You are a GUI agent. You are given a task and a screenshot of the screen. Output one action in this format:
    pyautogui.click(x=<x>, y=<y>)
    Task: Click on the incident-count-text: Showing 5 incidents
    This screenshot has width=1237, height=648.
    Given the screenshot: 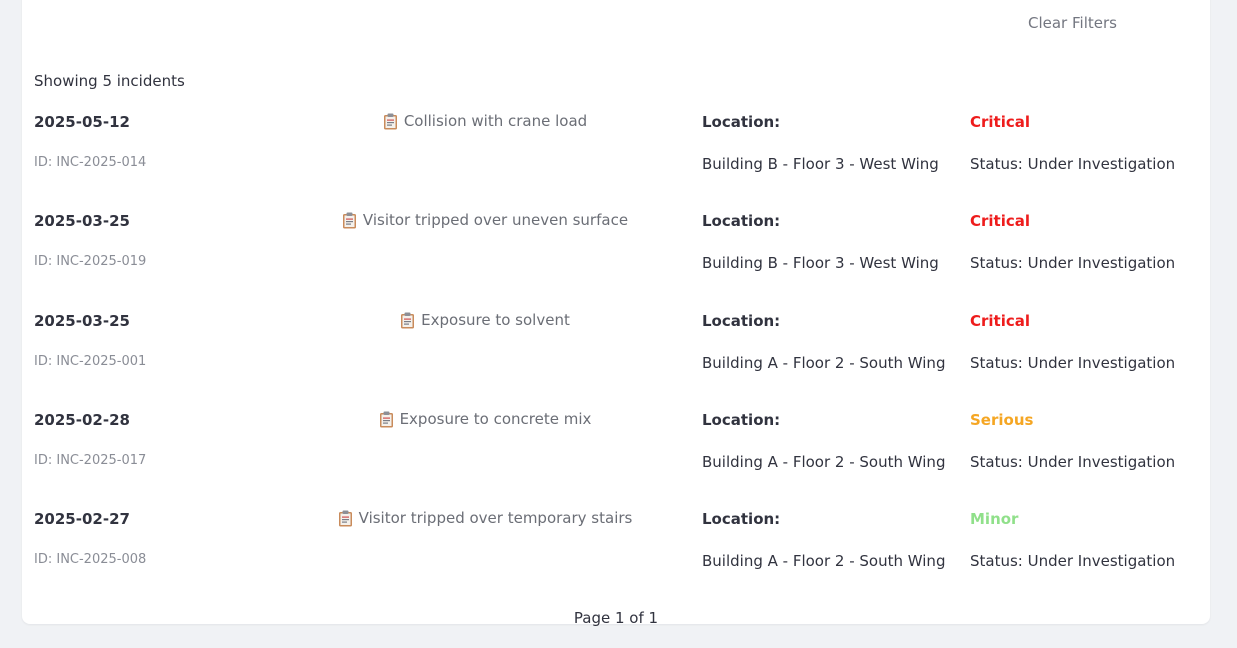 What is the action you would take?
    pyautogui.click(x=109, y=81)
    